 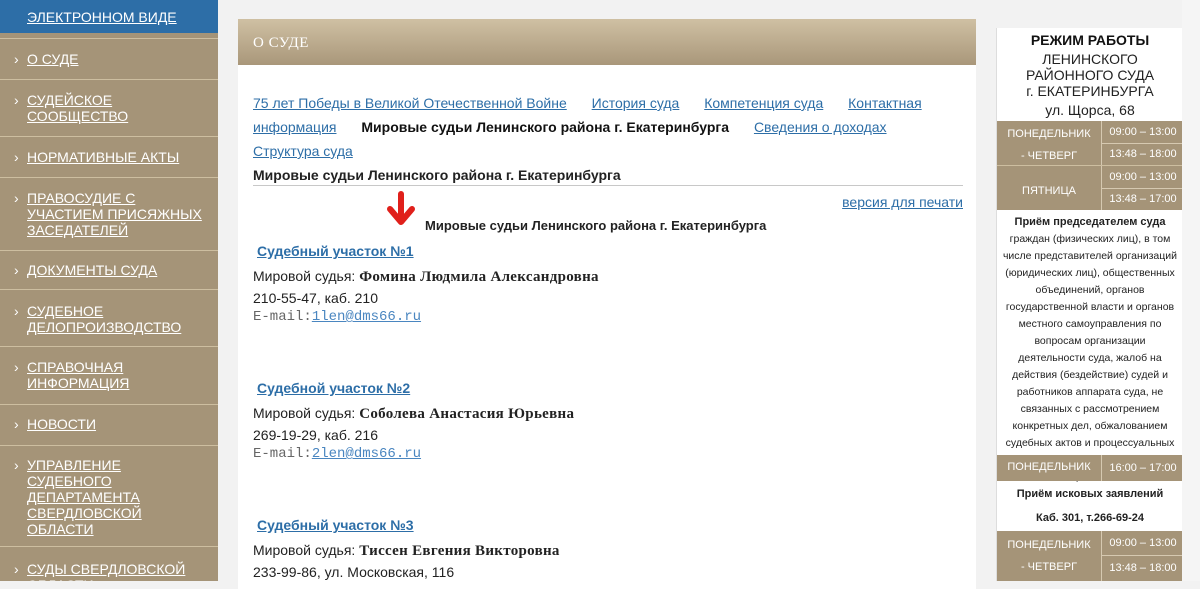 I want to click on judge-name: Соболева Анастасия Юрьевна, so click(x=467, y=414).